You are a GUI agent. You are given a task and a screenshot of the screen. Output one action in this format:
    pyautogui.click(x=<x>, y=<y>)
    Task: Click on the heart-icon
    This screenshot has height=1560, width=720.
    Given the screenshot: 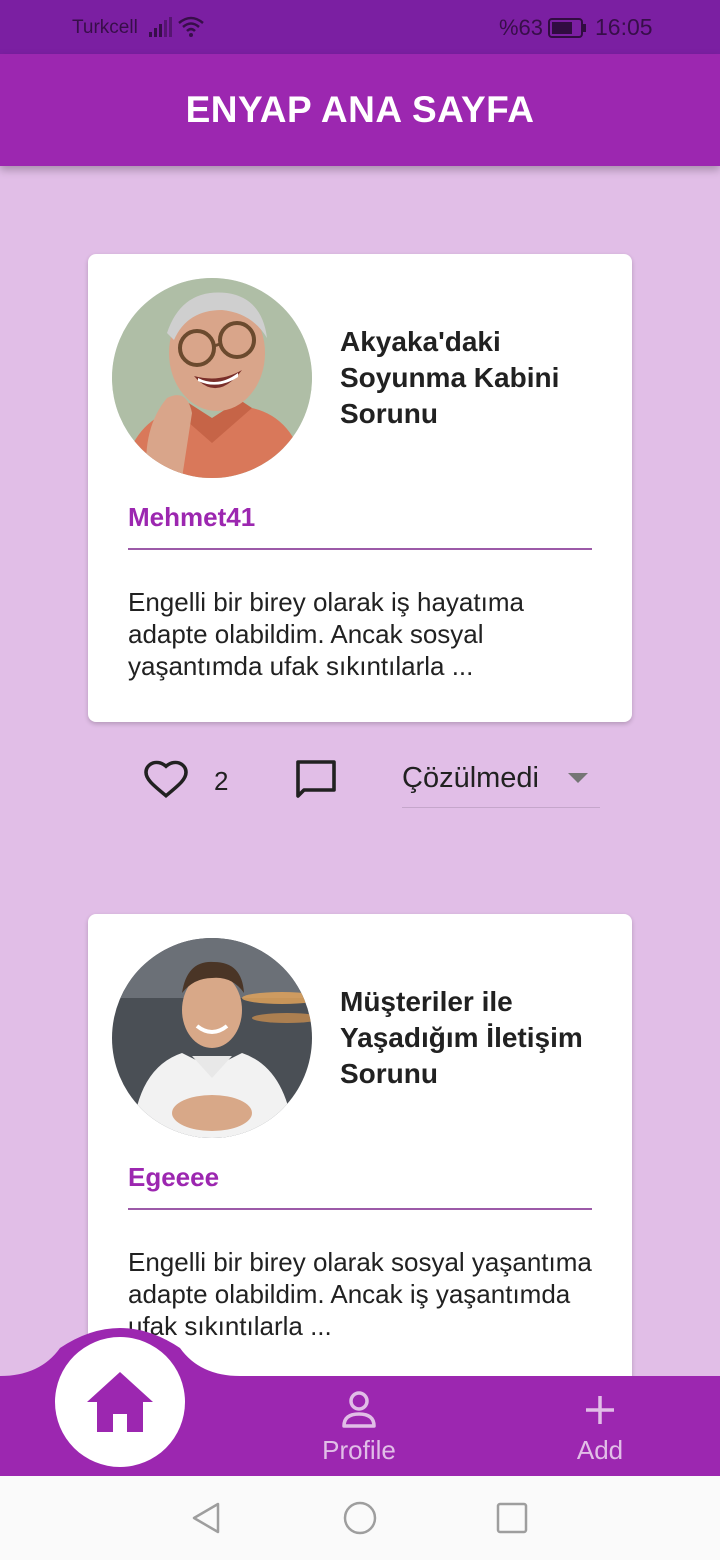 What is the action you would take?
    pyautogui.click(x=166, y=780)
    